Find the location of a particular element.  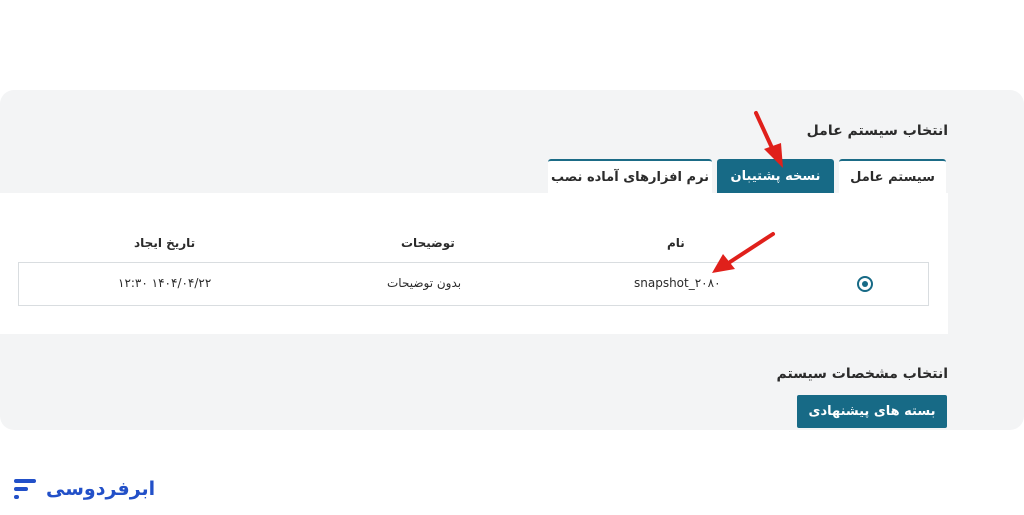

annotation-arrows is located at coordinates (747, 192).